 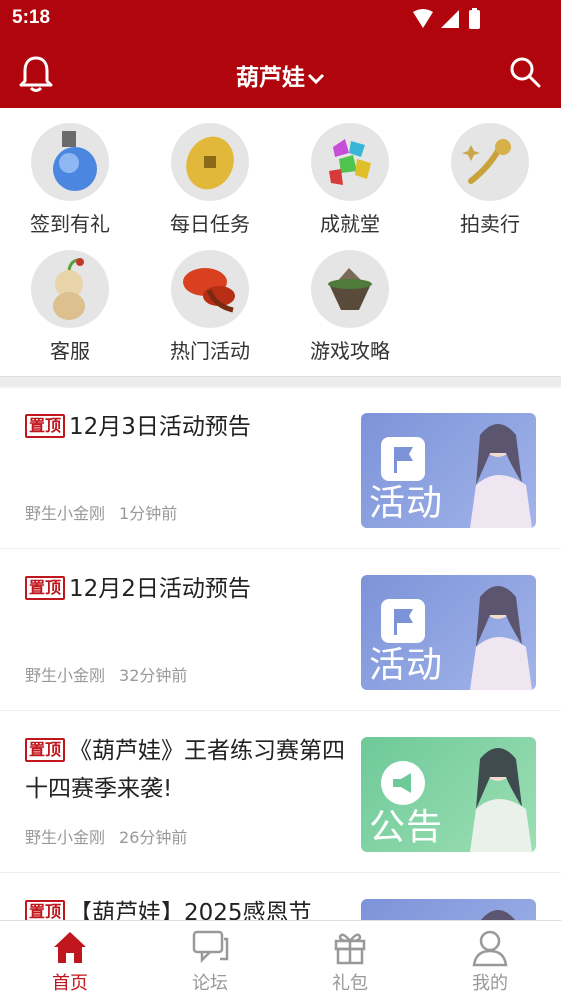 I want to click on post-text: 置顶 12月3日活动预告, so click(x=187, y=427).